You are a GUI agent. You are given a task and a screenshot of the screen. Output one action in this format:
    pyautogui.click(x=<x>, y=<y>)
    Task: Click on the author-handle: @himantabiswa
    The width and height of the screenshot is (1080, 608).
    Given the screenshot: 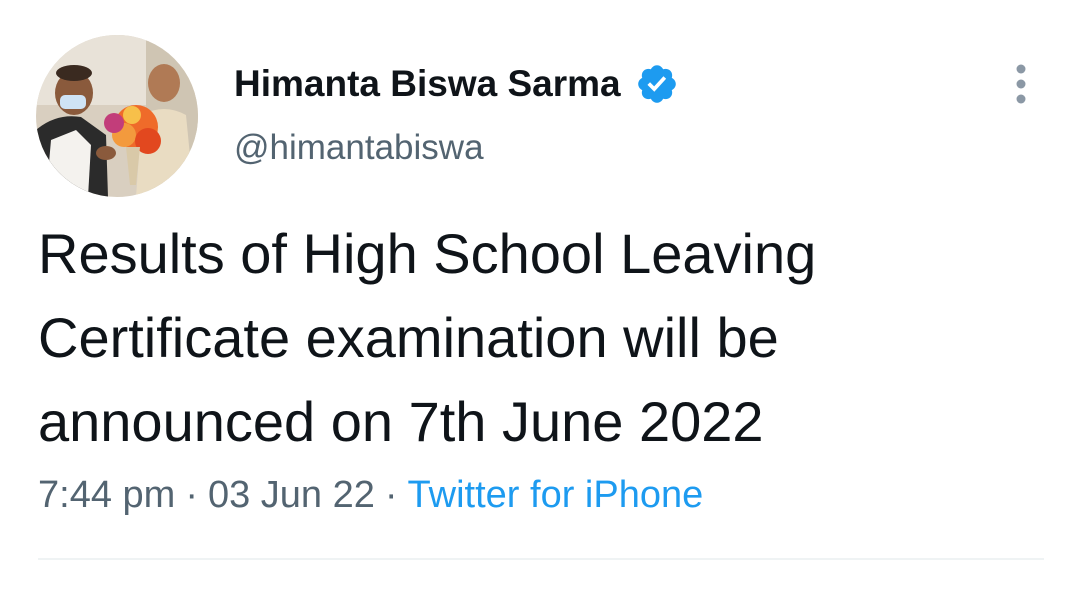 What is the action you would take?
    pyautogui.click(x=359, y=148)
    